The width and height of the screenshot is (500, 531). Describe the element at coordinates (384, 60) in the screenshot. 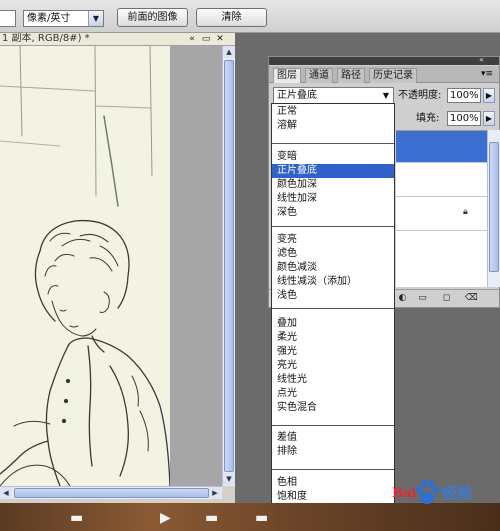

I see `panel-titlebar: «` at that location.